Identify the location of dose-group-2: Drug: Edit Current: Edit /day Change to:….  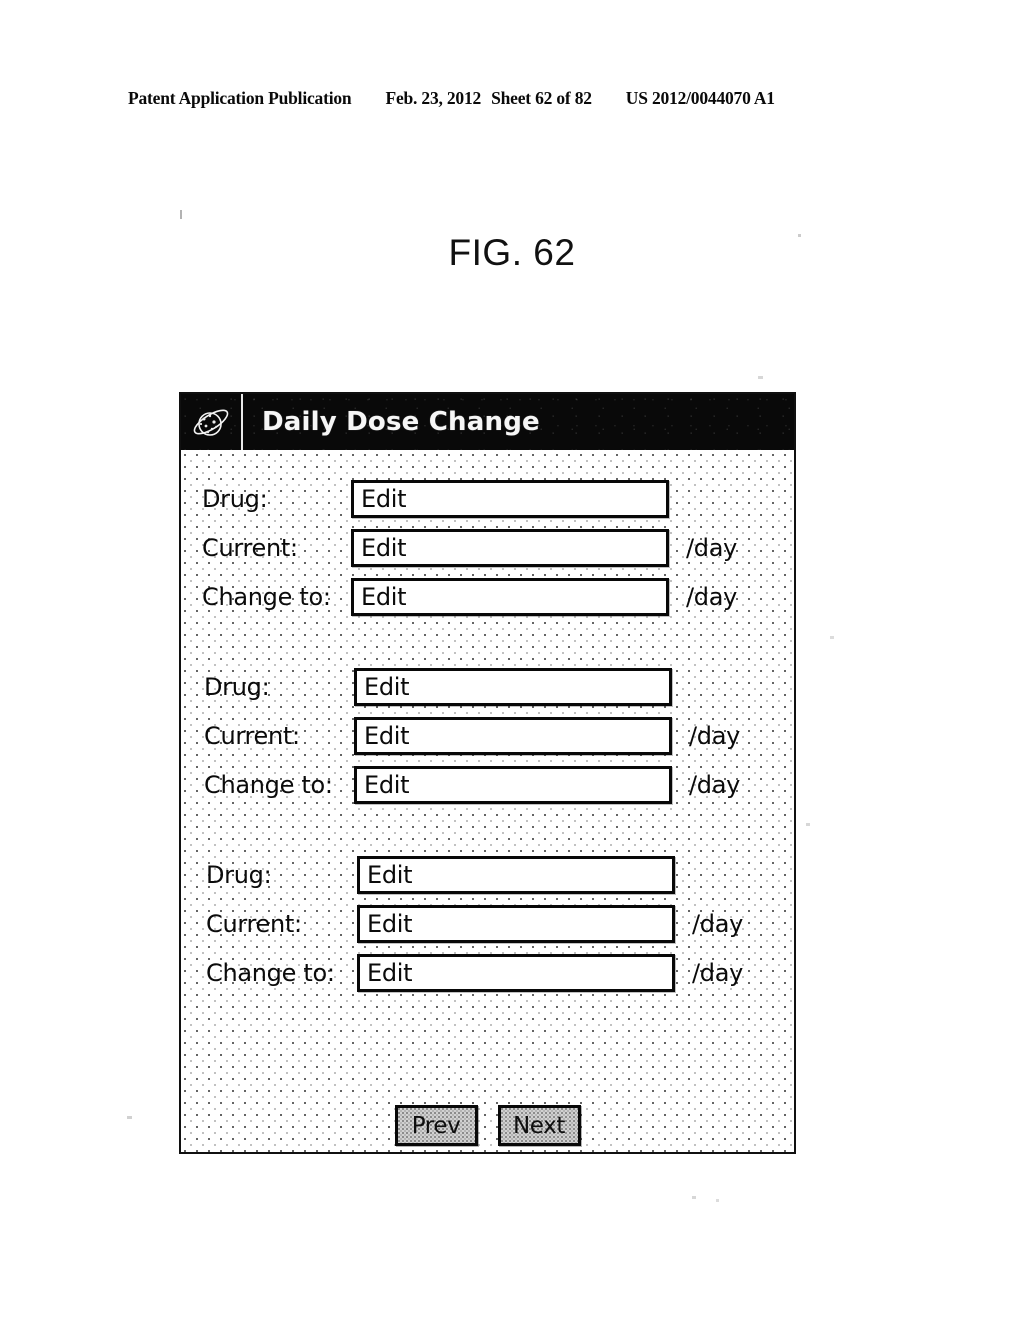
(487, 735).